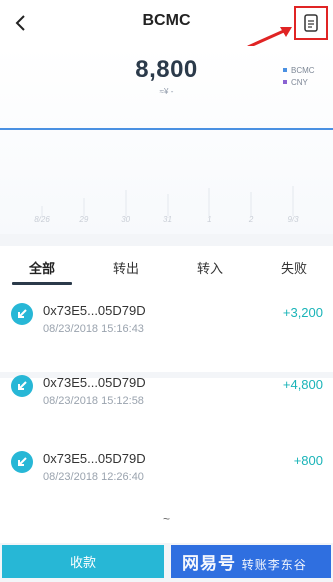  I want to click on legend-item-cny: CNY, so click(299, 82).